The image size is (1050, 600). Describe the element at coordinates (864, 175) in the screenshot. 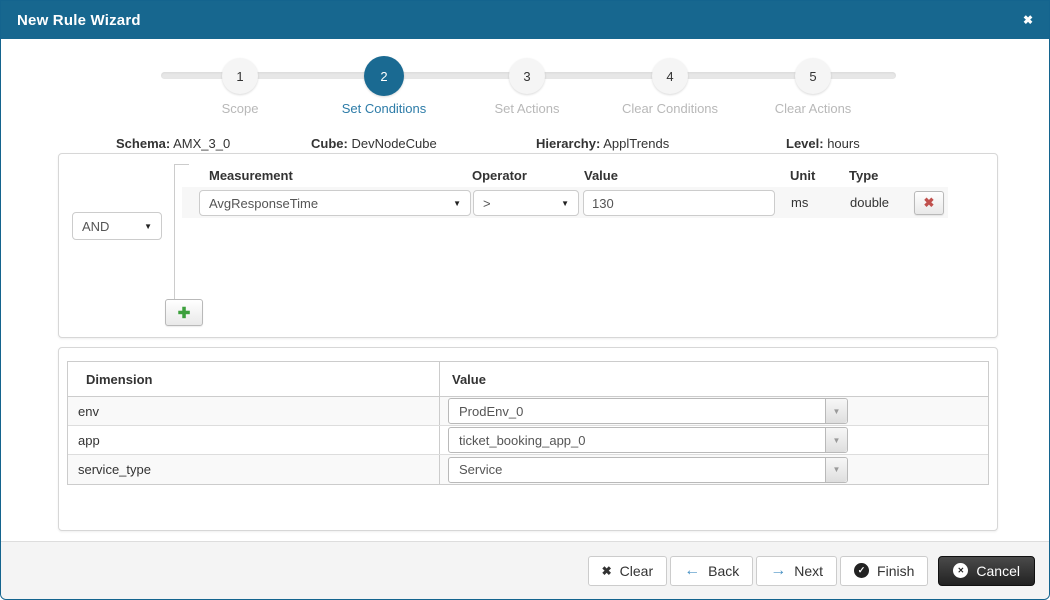

I see `column-header-type: Type` at that location.